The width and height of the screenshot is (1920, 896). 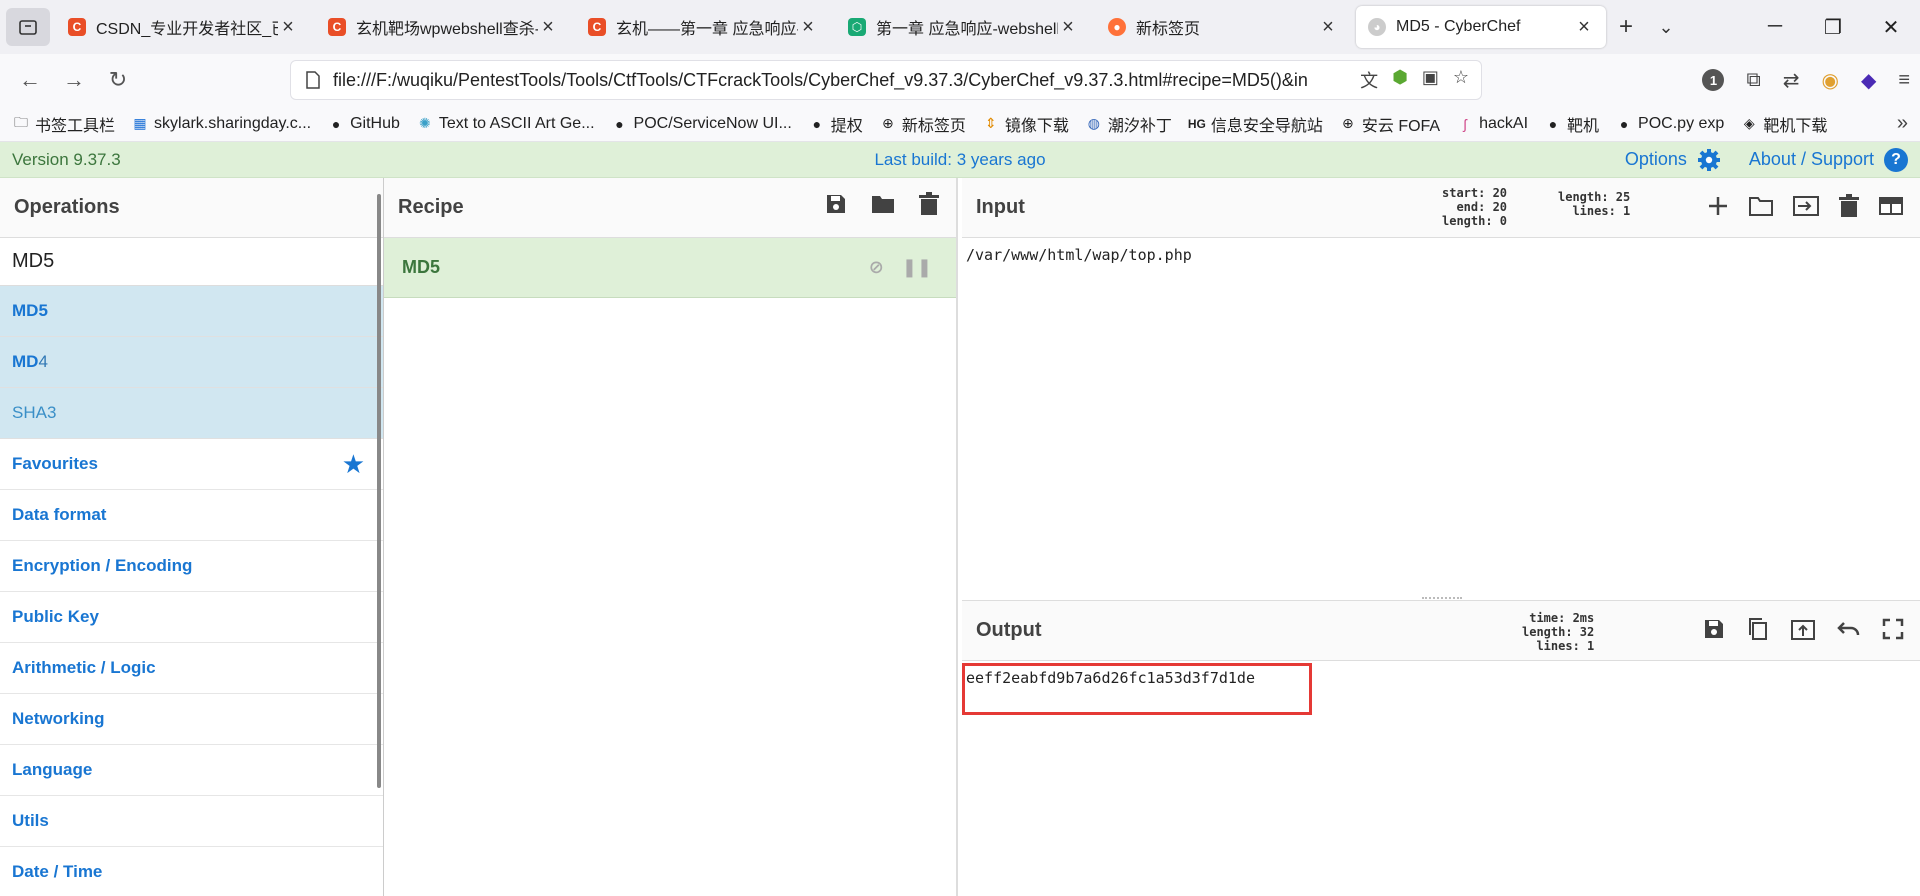 What do you see at coordinates (363, 124) in the screenshot?
I see `bookmark-item: ● GitHub` at bounding box center [363, 124].